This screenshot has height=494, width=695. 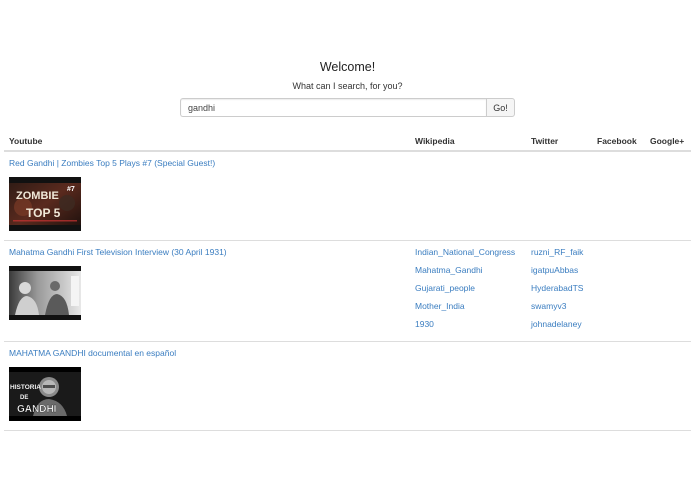 I want to click on twitter-link: ruzni_RF_faik, so click(x=557, y=252).